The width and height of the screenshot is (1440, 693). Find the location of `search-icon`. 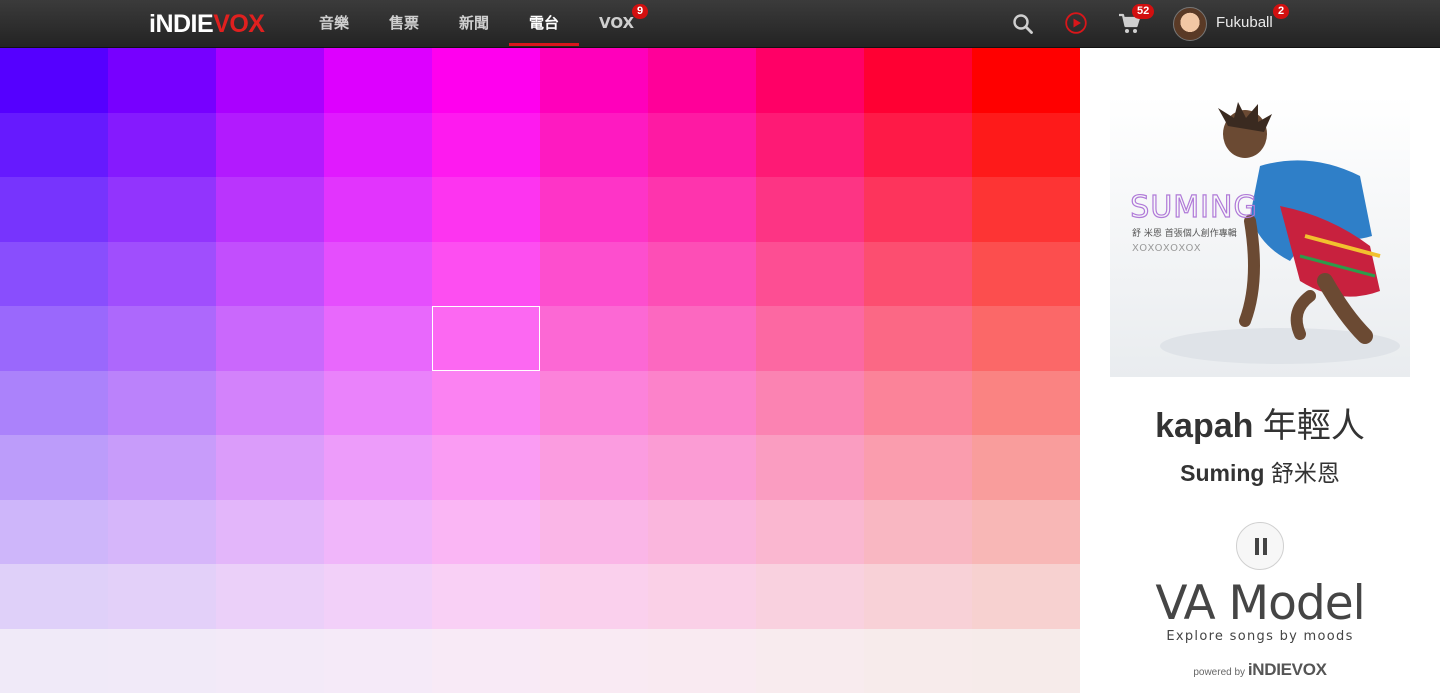

search-icon is located at coordinates (1023, 24).